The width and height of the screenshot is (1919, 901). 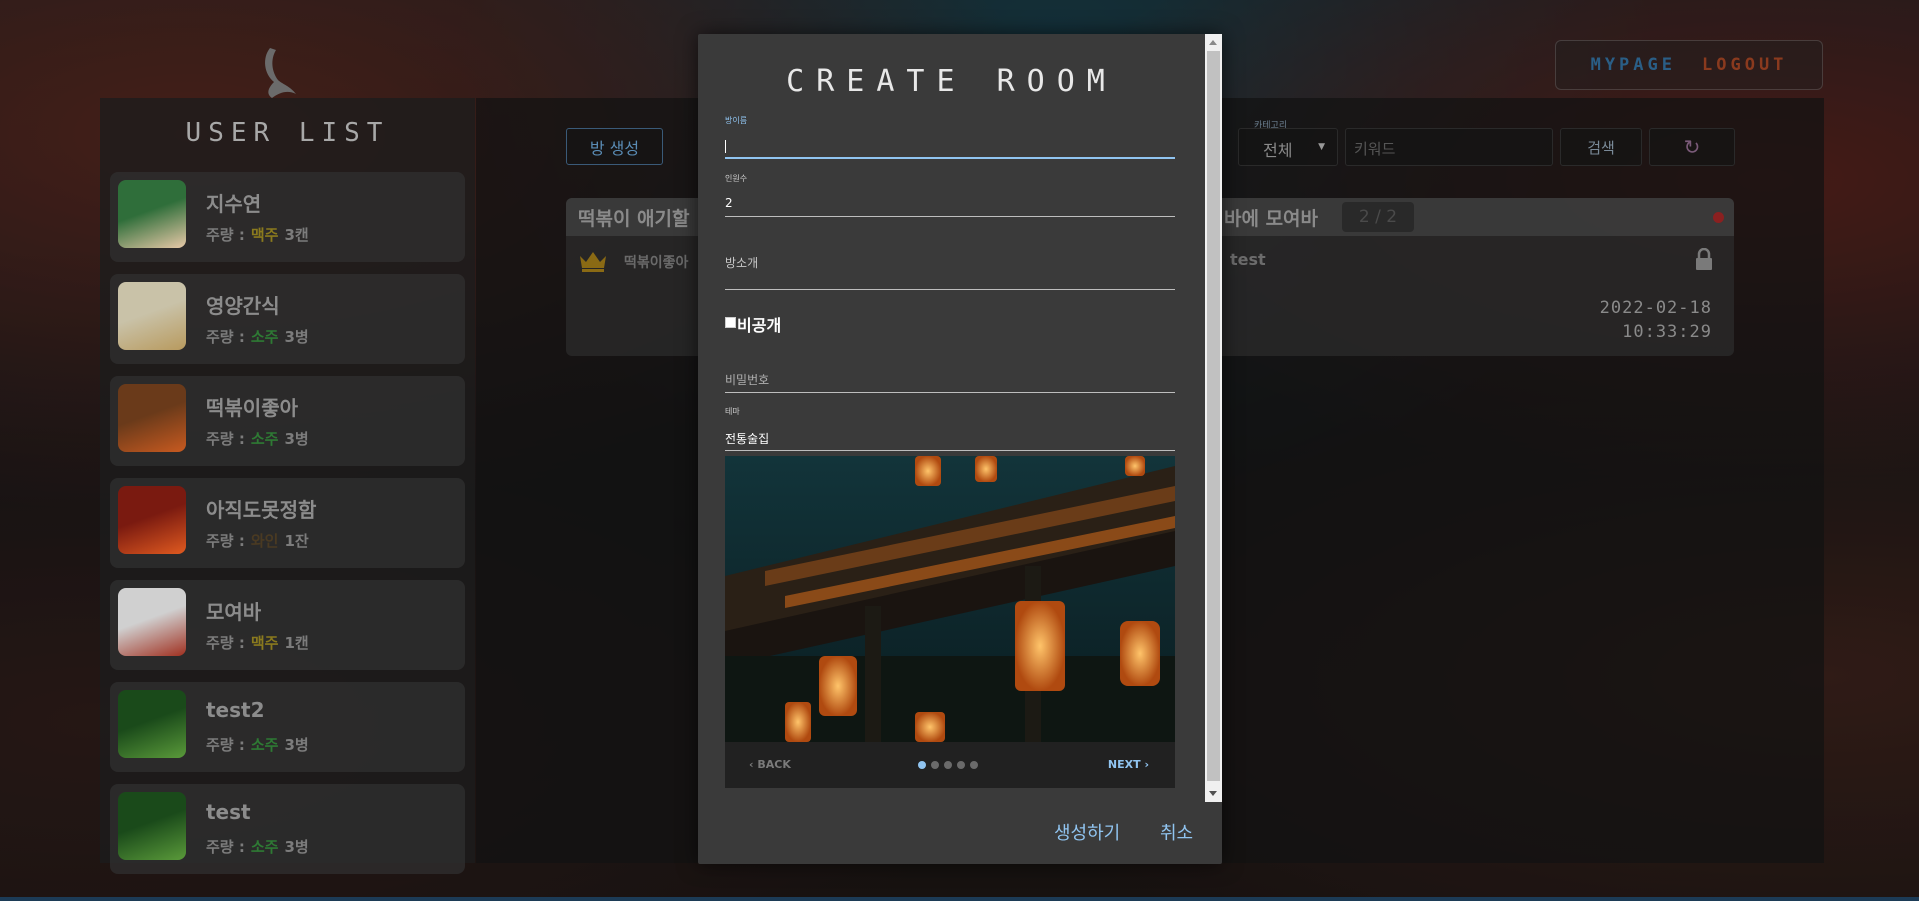 What do you see at coordinates (234, 204) in the screenshot?
I see `user-name: 지수연` at bounding box center [234, 204].